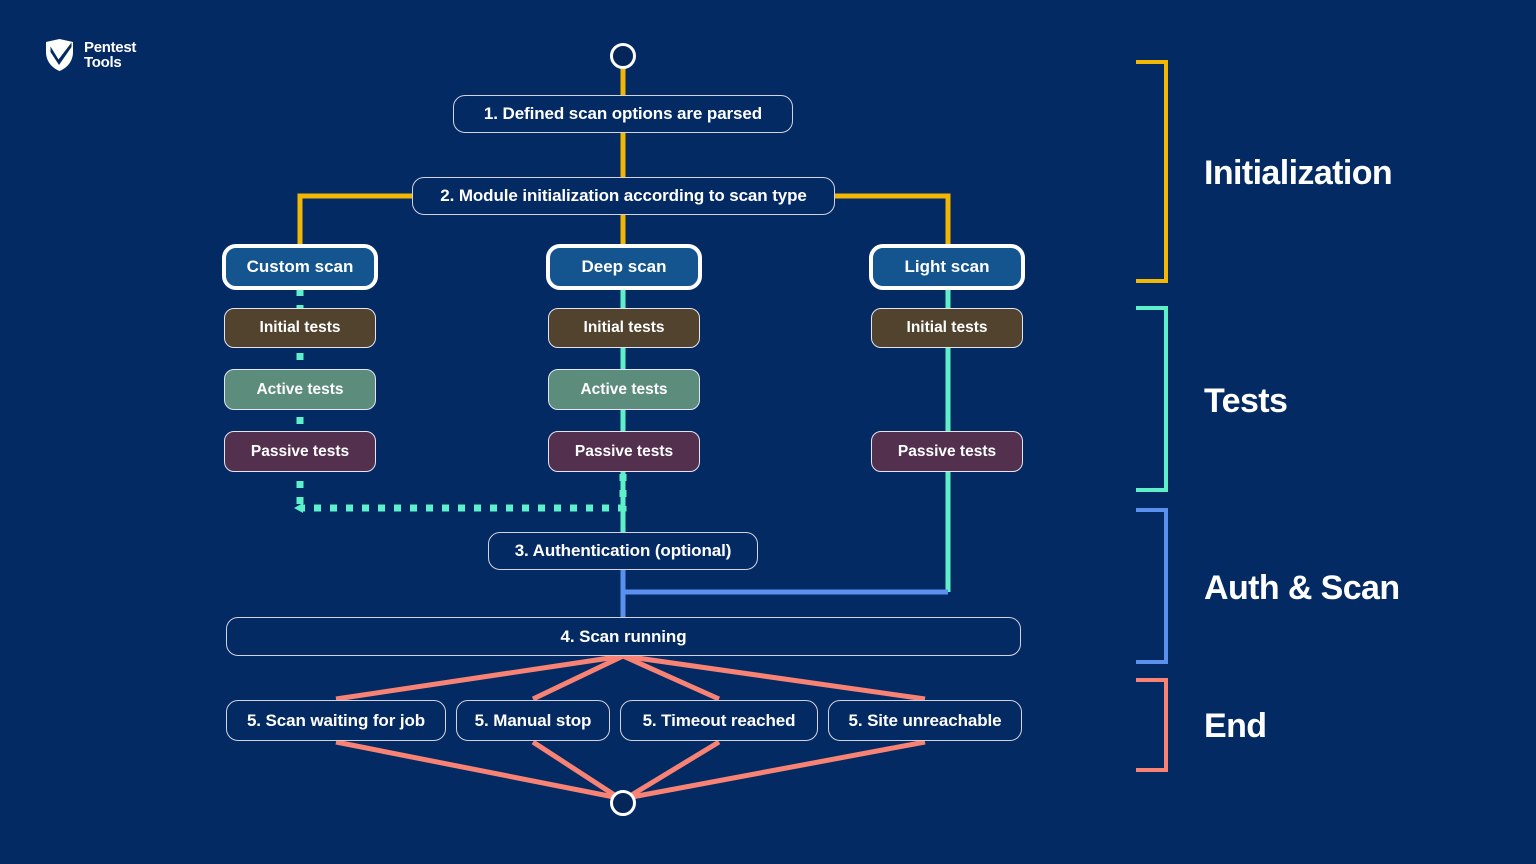  I want to click on phase-label-end: End, so click(1235, 726).